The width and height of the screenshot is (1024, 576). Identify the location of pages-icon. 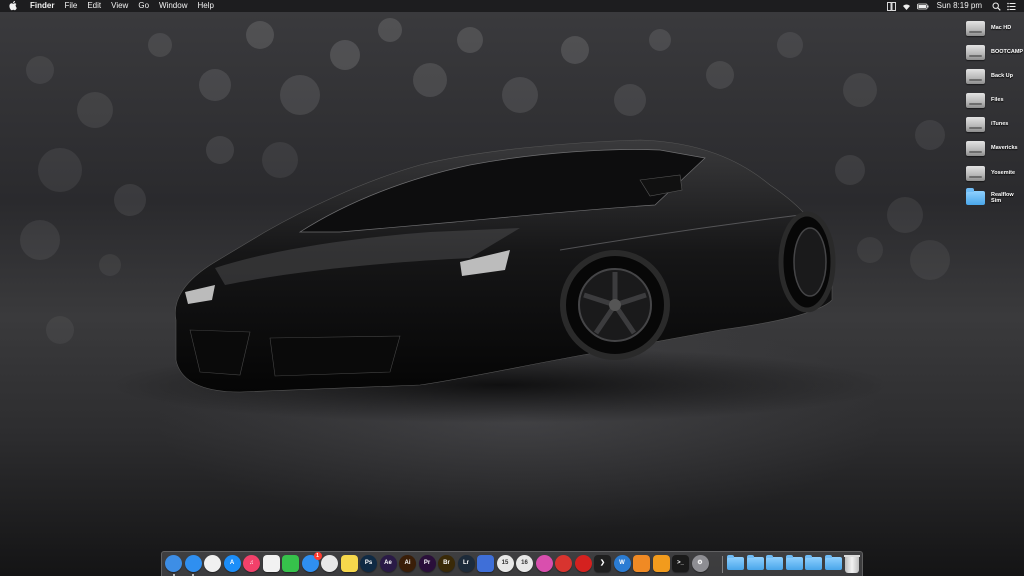
(661, 563).